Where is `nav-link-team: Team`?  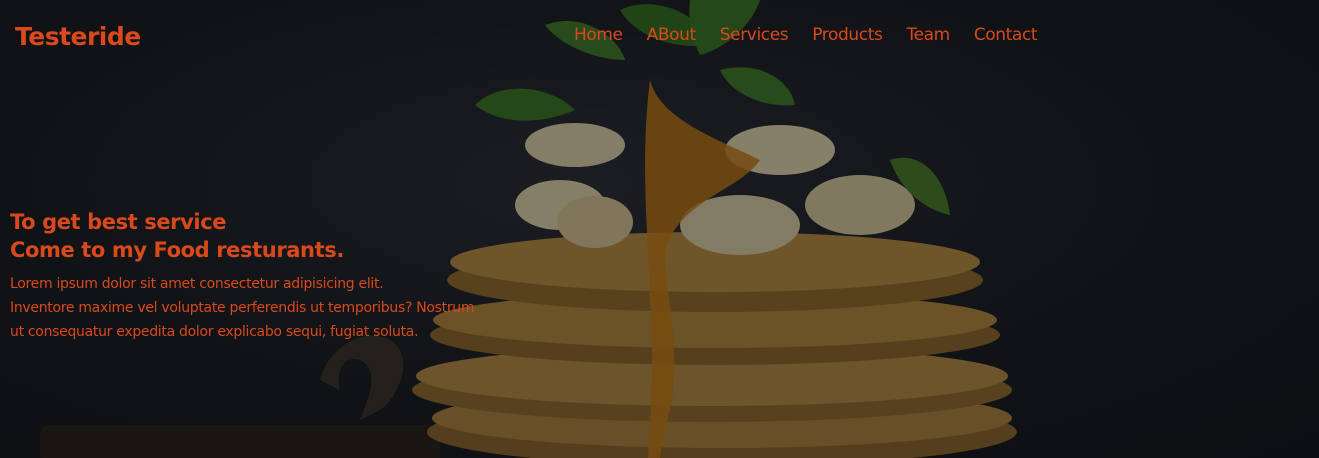
nav-link-team: Team is located at coordinates (928, 35).